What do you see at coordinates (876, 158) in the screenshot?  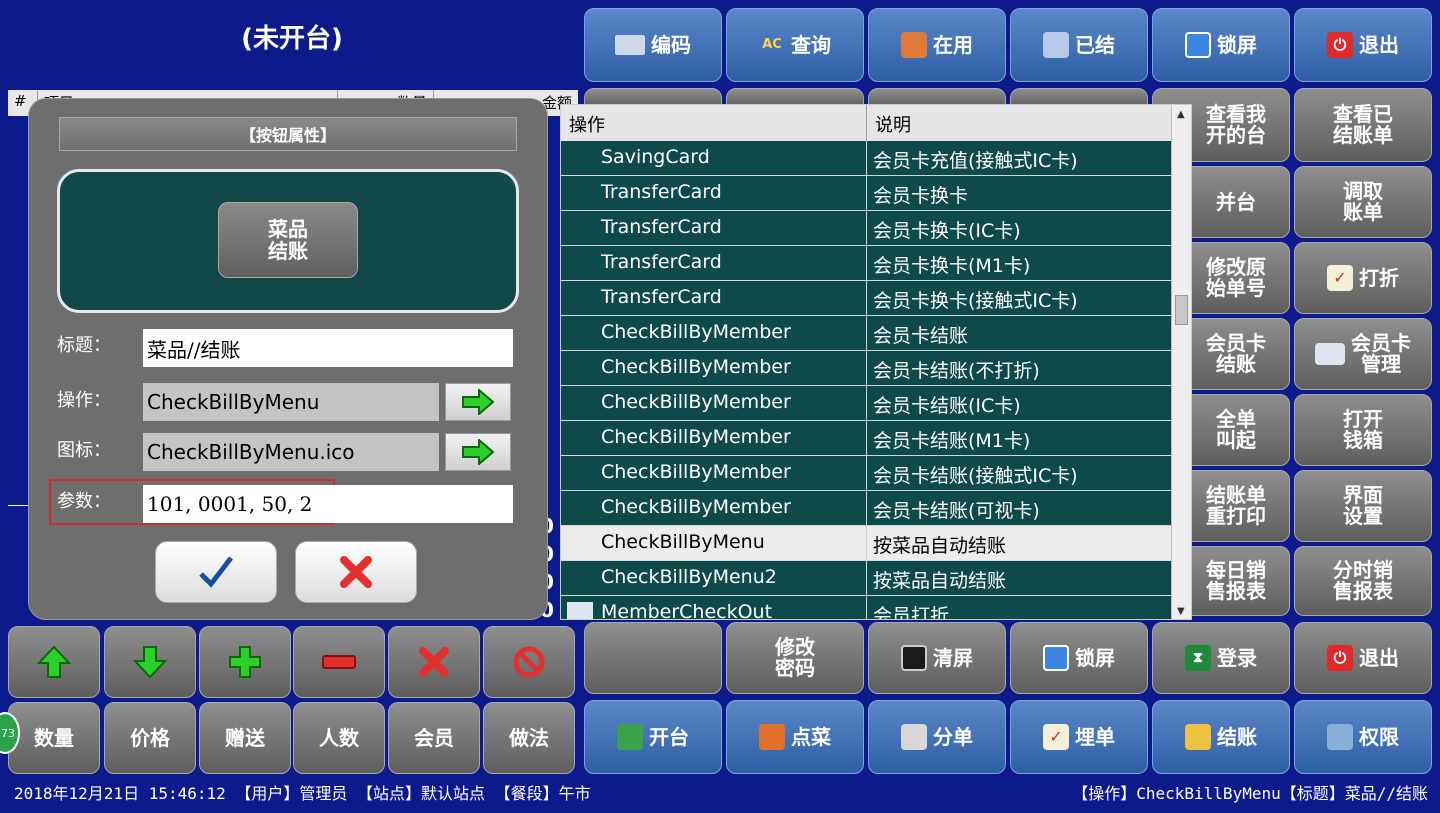 I see `list-item: SavingCard 会员卡充值(接触式IC卡)` at bounding box center [876, 158].